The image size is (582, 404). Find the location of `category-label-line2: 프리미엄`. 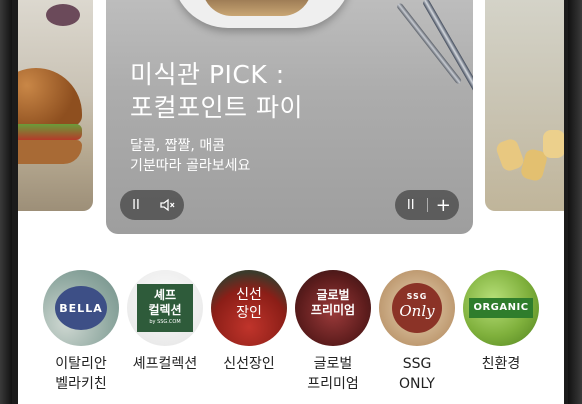

category-label-line2: 프리미엄 is located at coordinates (333, 384).